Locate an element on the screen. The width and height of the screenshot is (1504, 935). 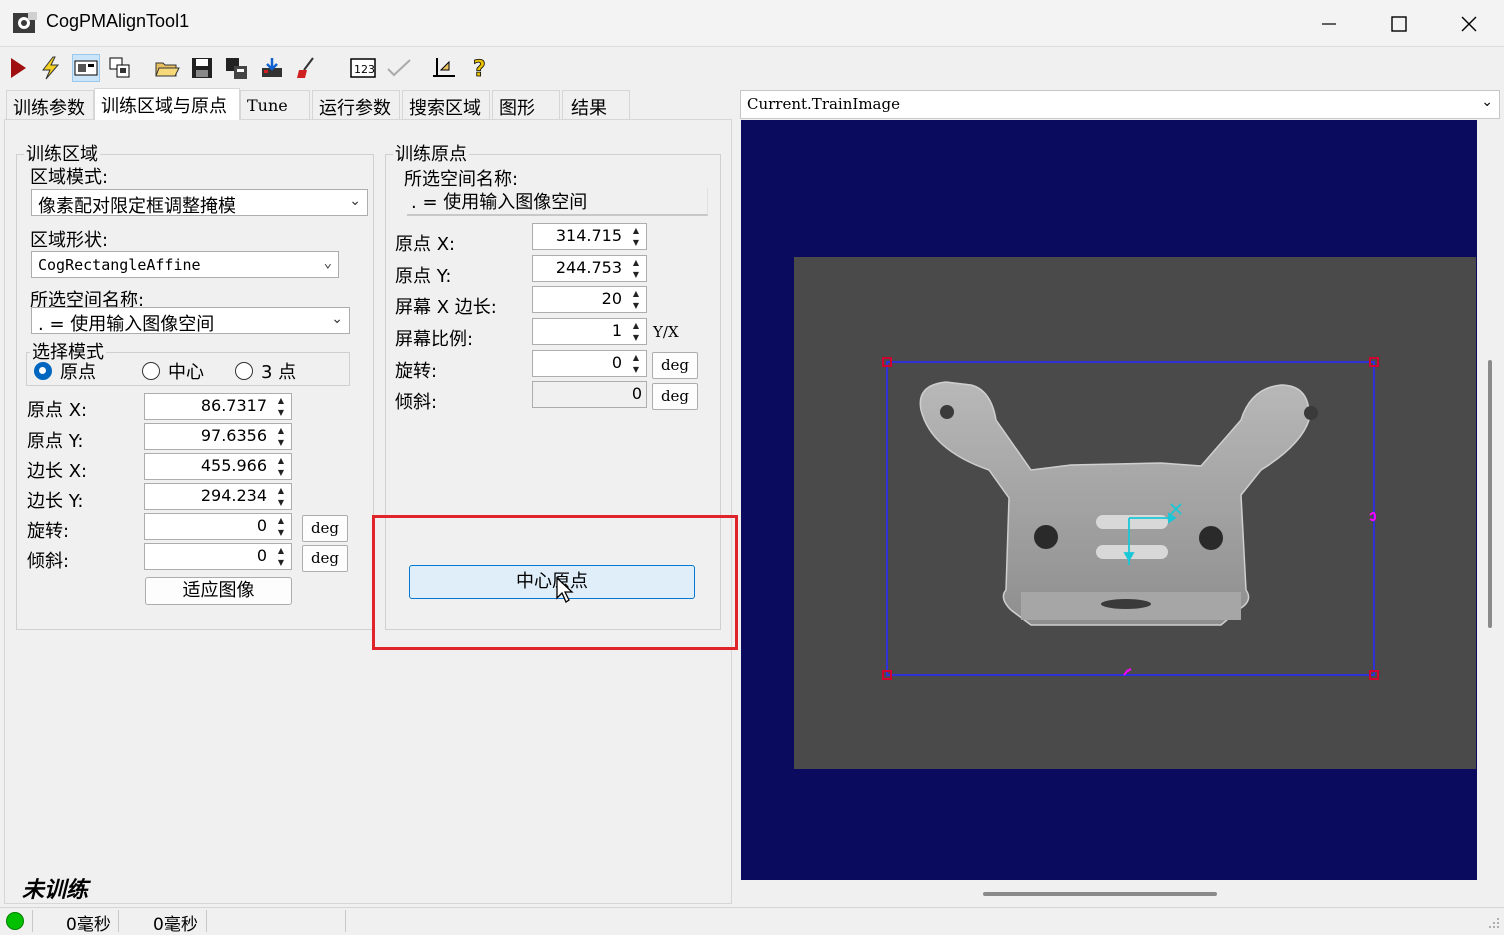
tab-search-region: 搜索区域 is located at coordinates (446, 104).